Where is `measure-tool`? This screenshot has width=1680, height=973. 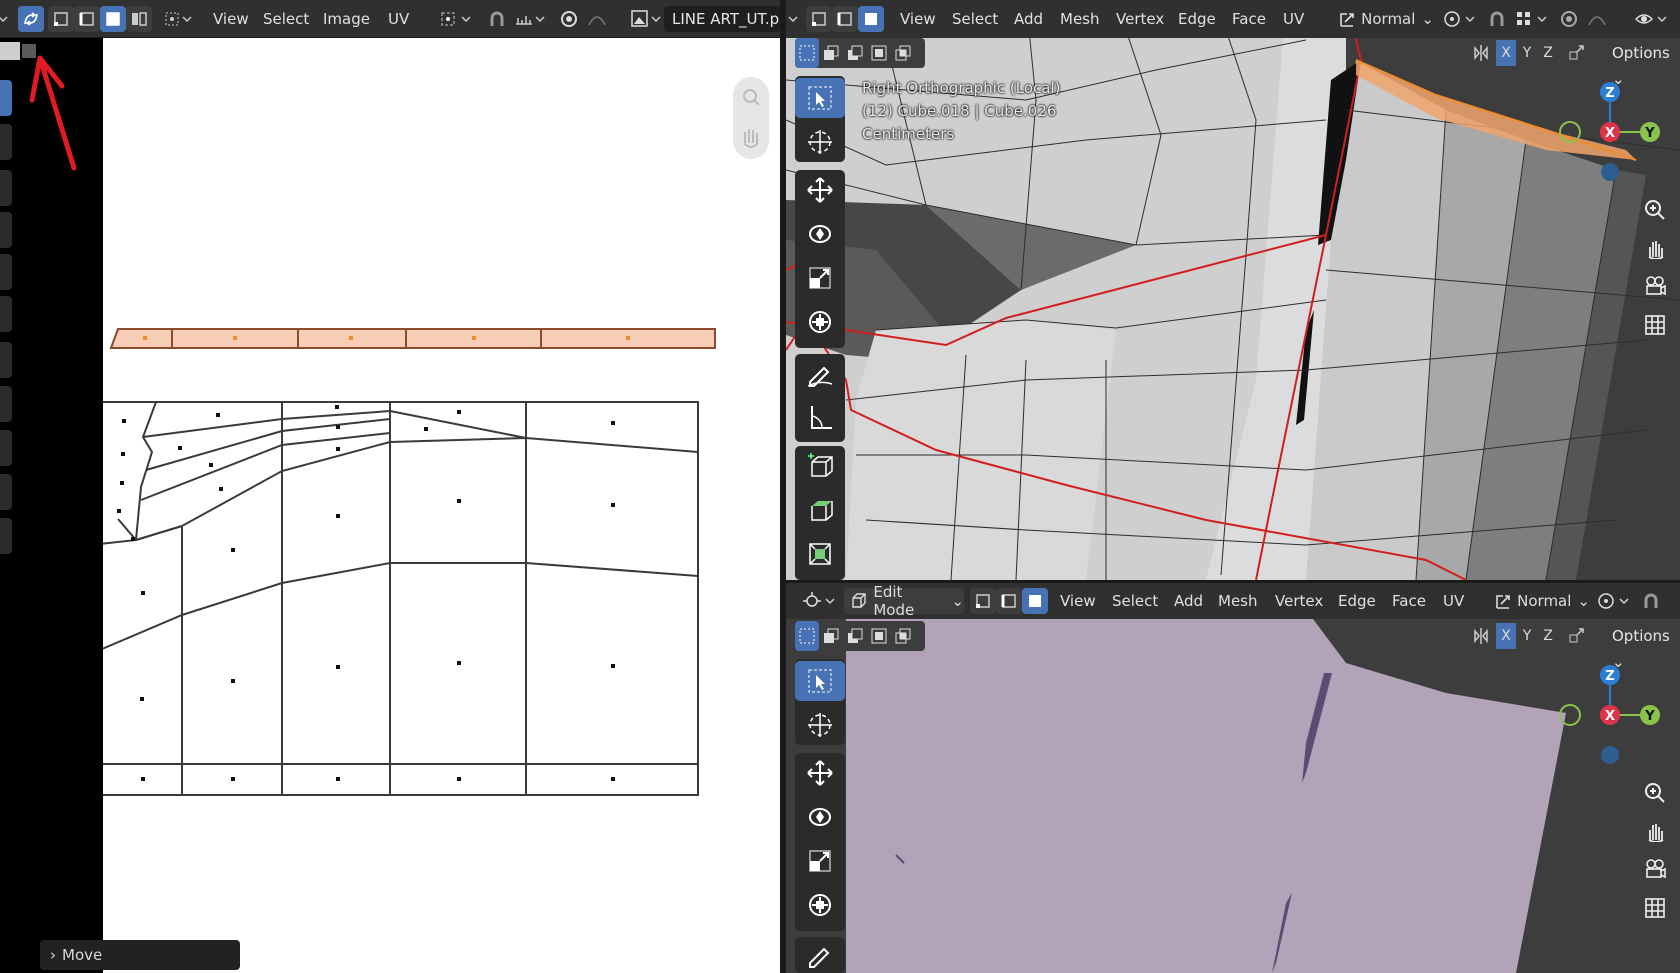
measure-tool is located at coordinates (820, 418).